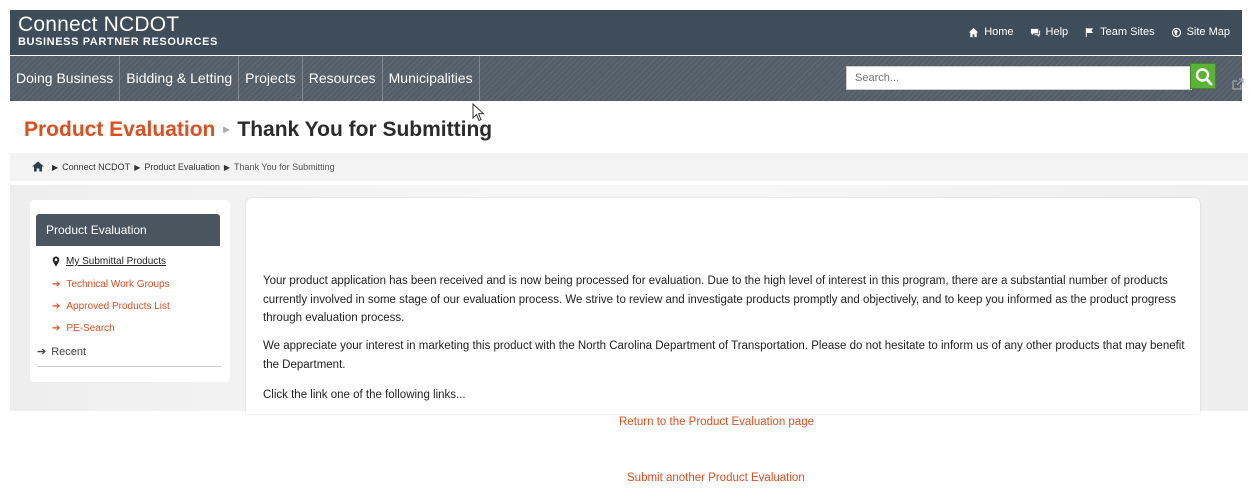  What do you see at coordinates (128, 230) in the screenshot?
I see `sidebar-header: Product Evaluation` at bounding box center [128, 230].